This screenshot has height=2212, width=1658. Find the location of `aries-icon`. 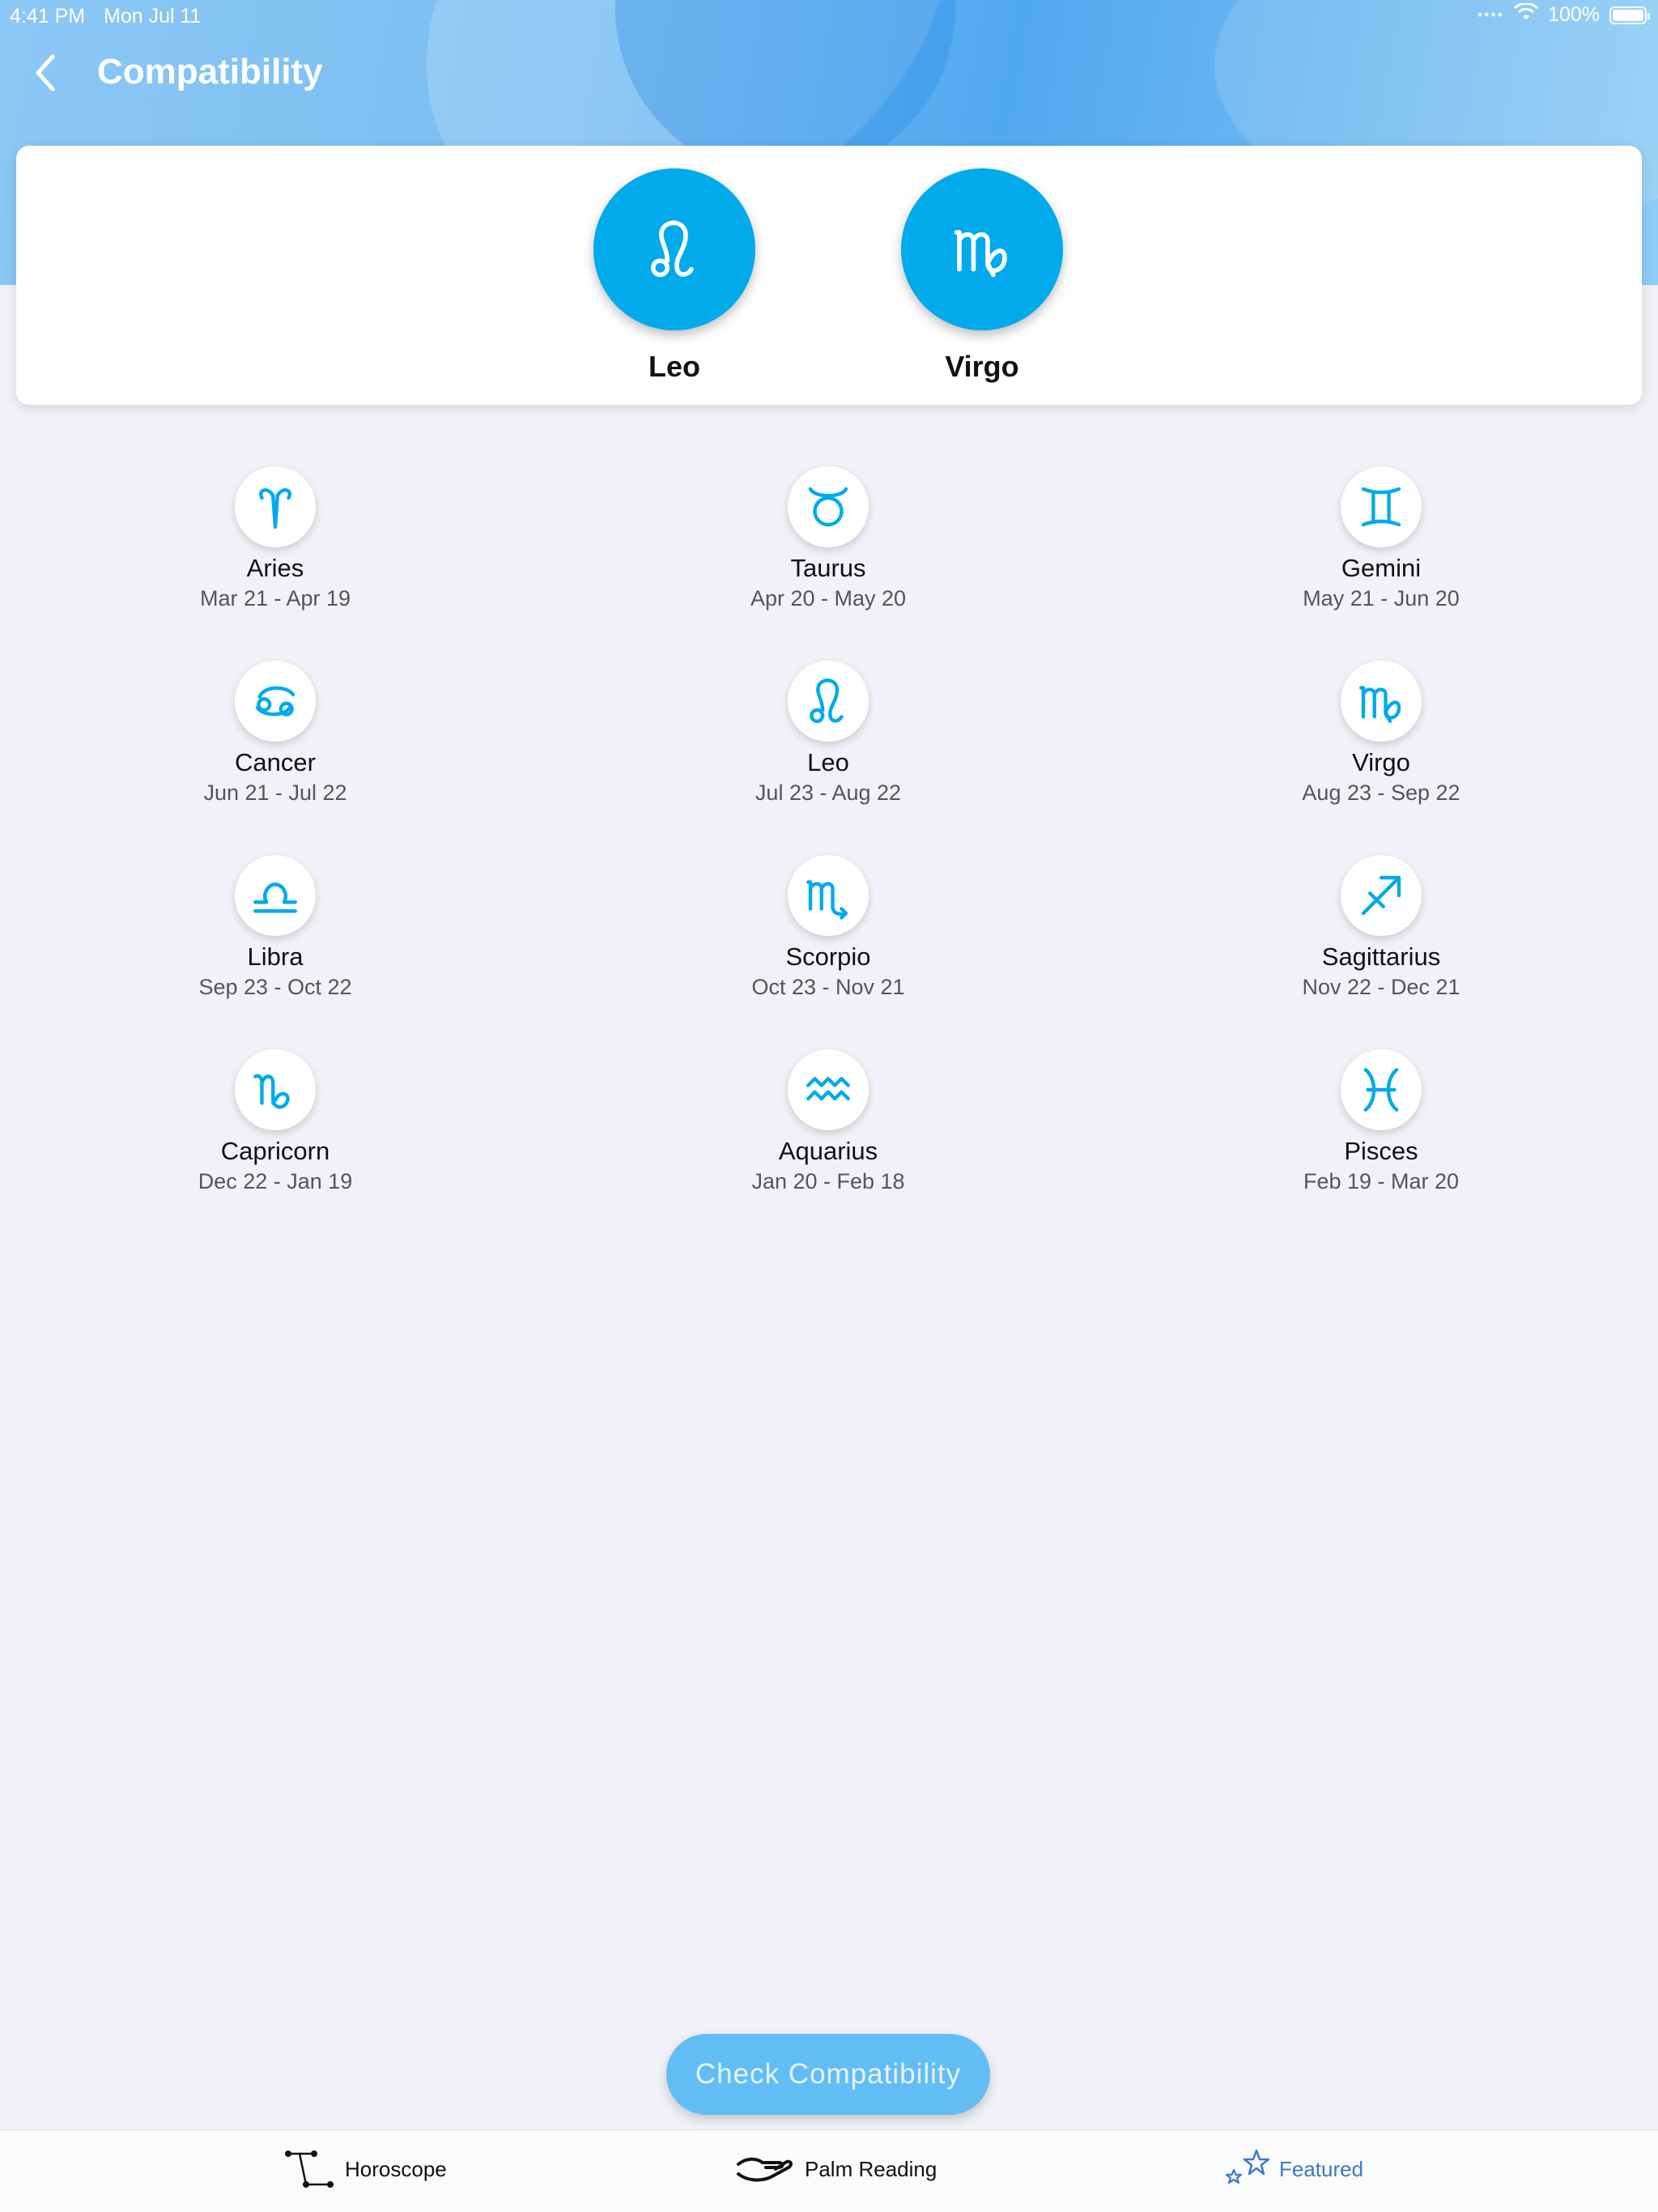

aries-icon is located at coordinates (275, 507).